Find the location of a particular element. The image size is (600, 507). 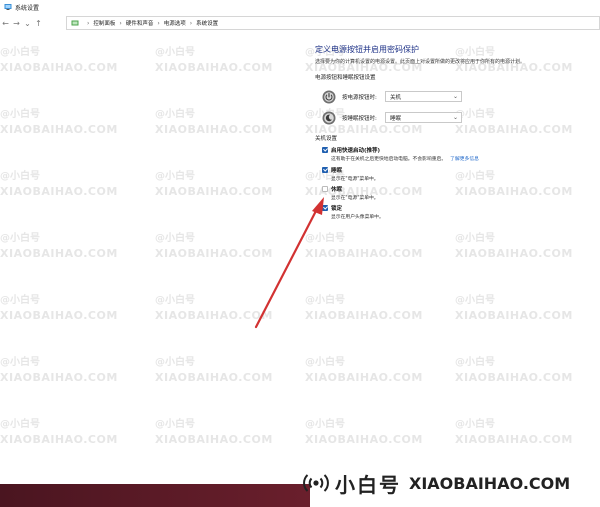

control-panel-folder-icon is located at coordinates (75, 23).